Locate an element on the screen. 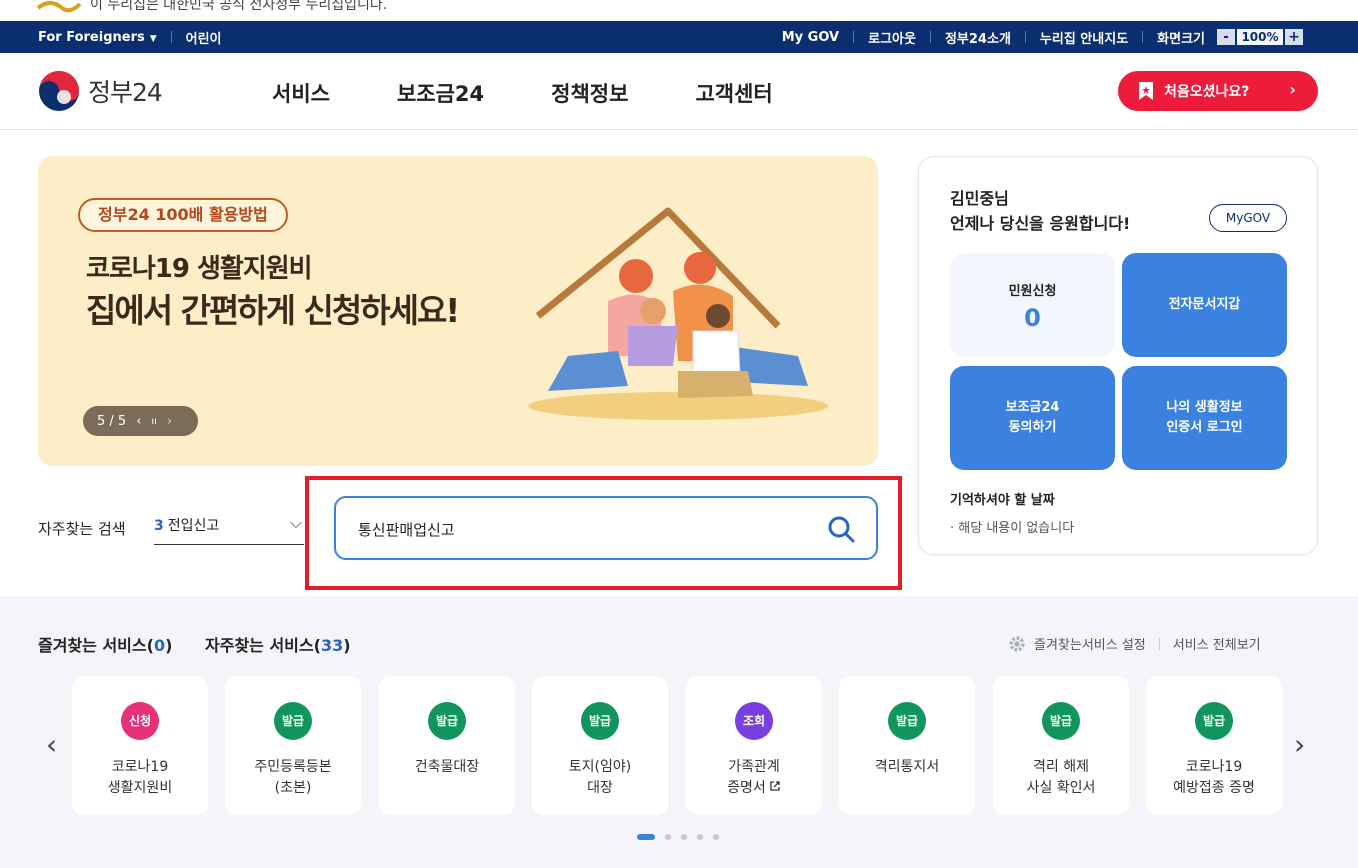 The height and width of the screenshot is (868, 1358). service-card: 조회 가족관계 증명서 is located at coordinates (754, 745).